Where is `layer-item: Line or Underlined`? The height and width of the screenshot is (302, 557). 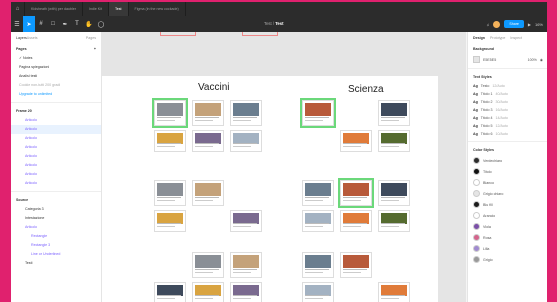
layer-item: Line or Underlined is located at coordinates (56, 254).